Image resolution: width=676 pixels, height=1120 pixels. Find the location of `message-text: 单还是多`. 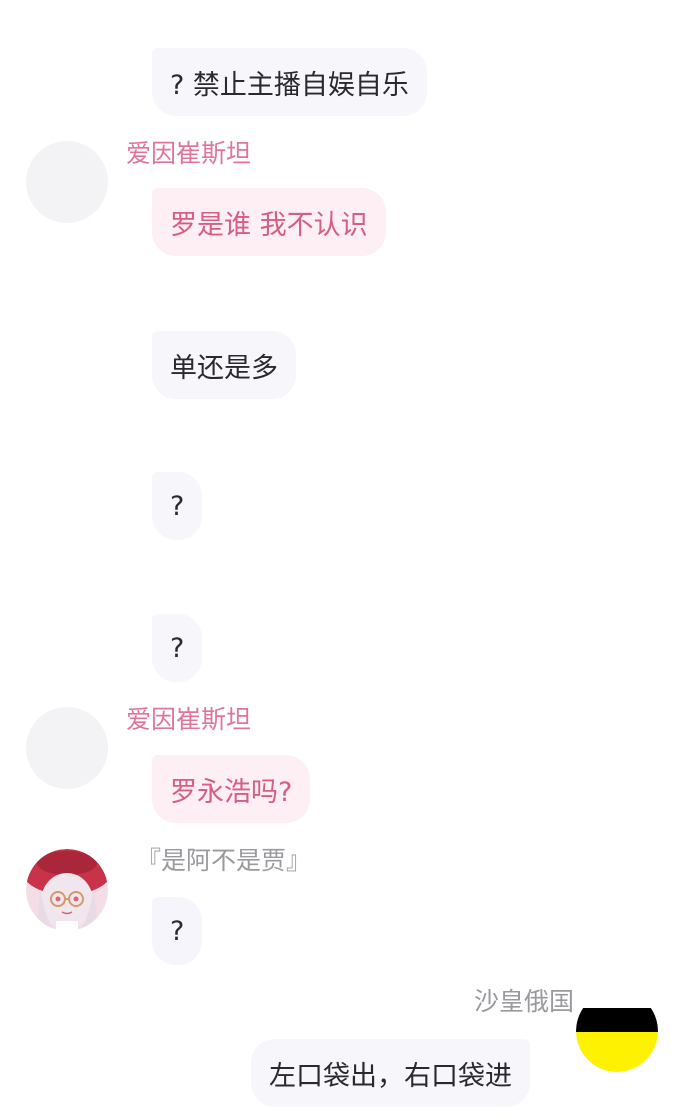

message-text: 单还是多 is located at coordinates (224, 368).